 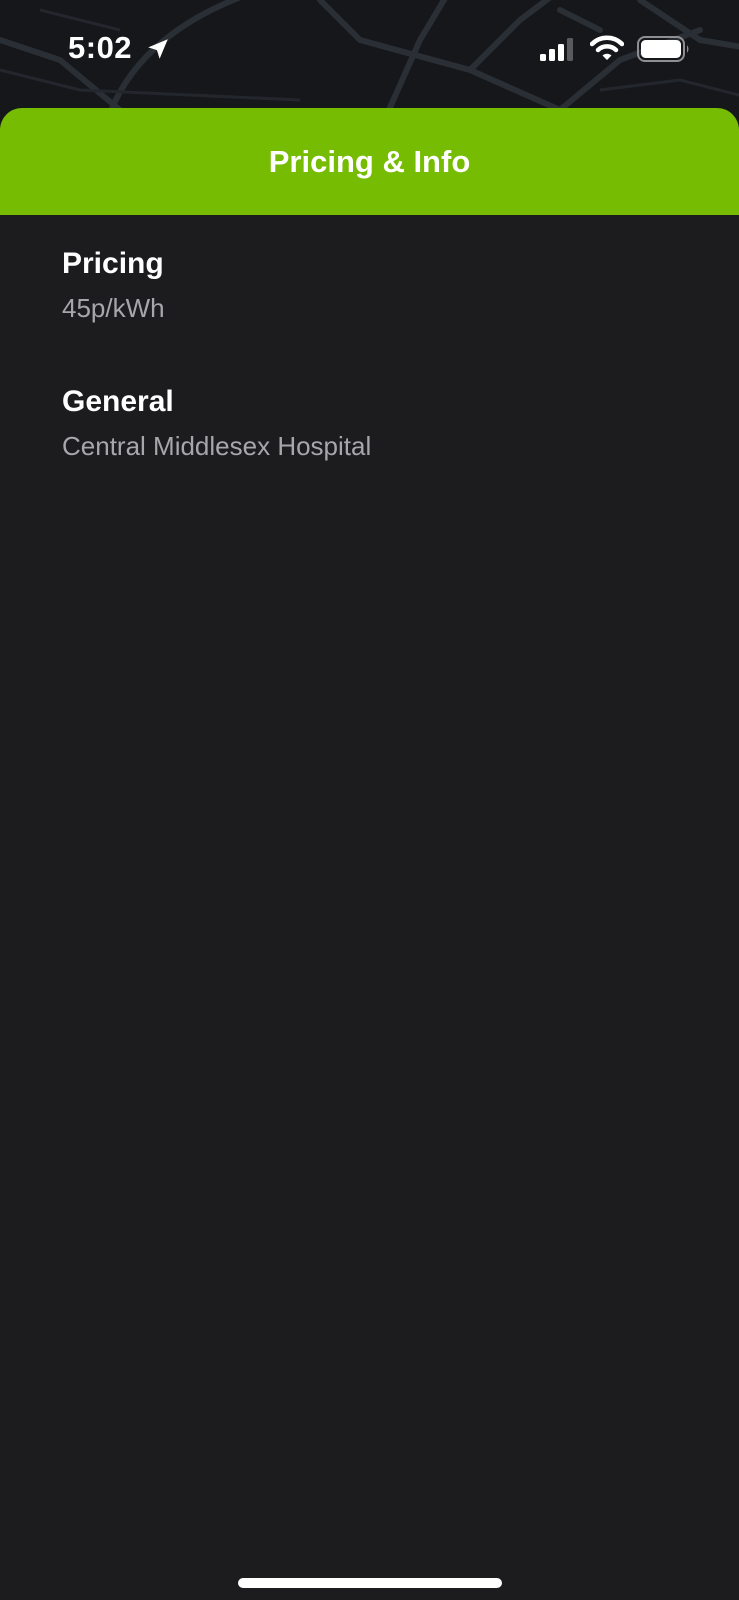 What do you see at coordinates (217, 446) in the screenshot?
I see `general-value: Central Middlesex Hospital` at bounding box center [217, 446].